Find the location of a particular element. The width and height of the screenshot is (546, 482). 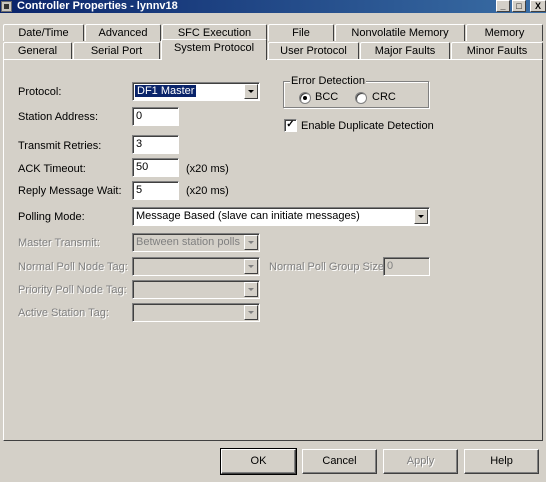

title-bar: Controller Properties - lynnv18 _ □ X is located at coordinates (273, 6).